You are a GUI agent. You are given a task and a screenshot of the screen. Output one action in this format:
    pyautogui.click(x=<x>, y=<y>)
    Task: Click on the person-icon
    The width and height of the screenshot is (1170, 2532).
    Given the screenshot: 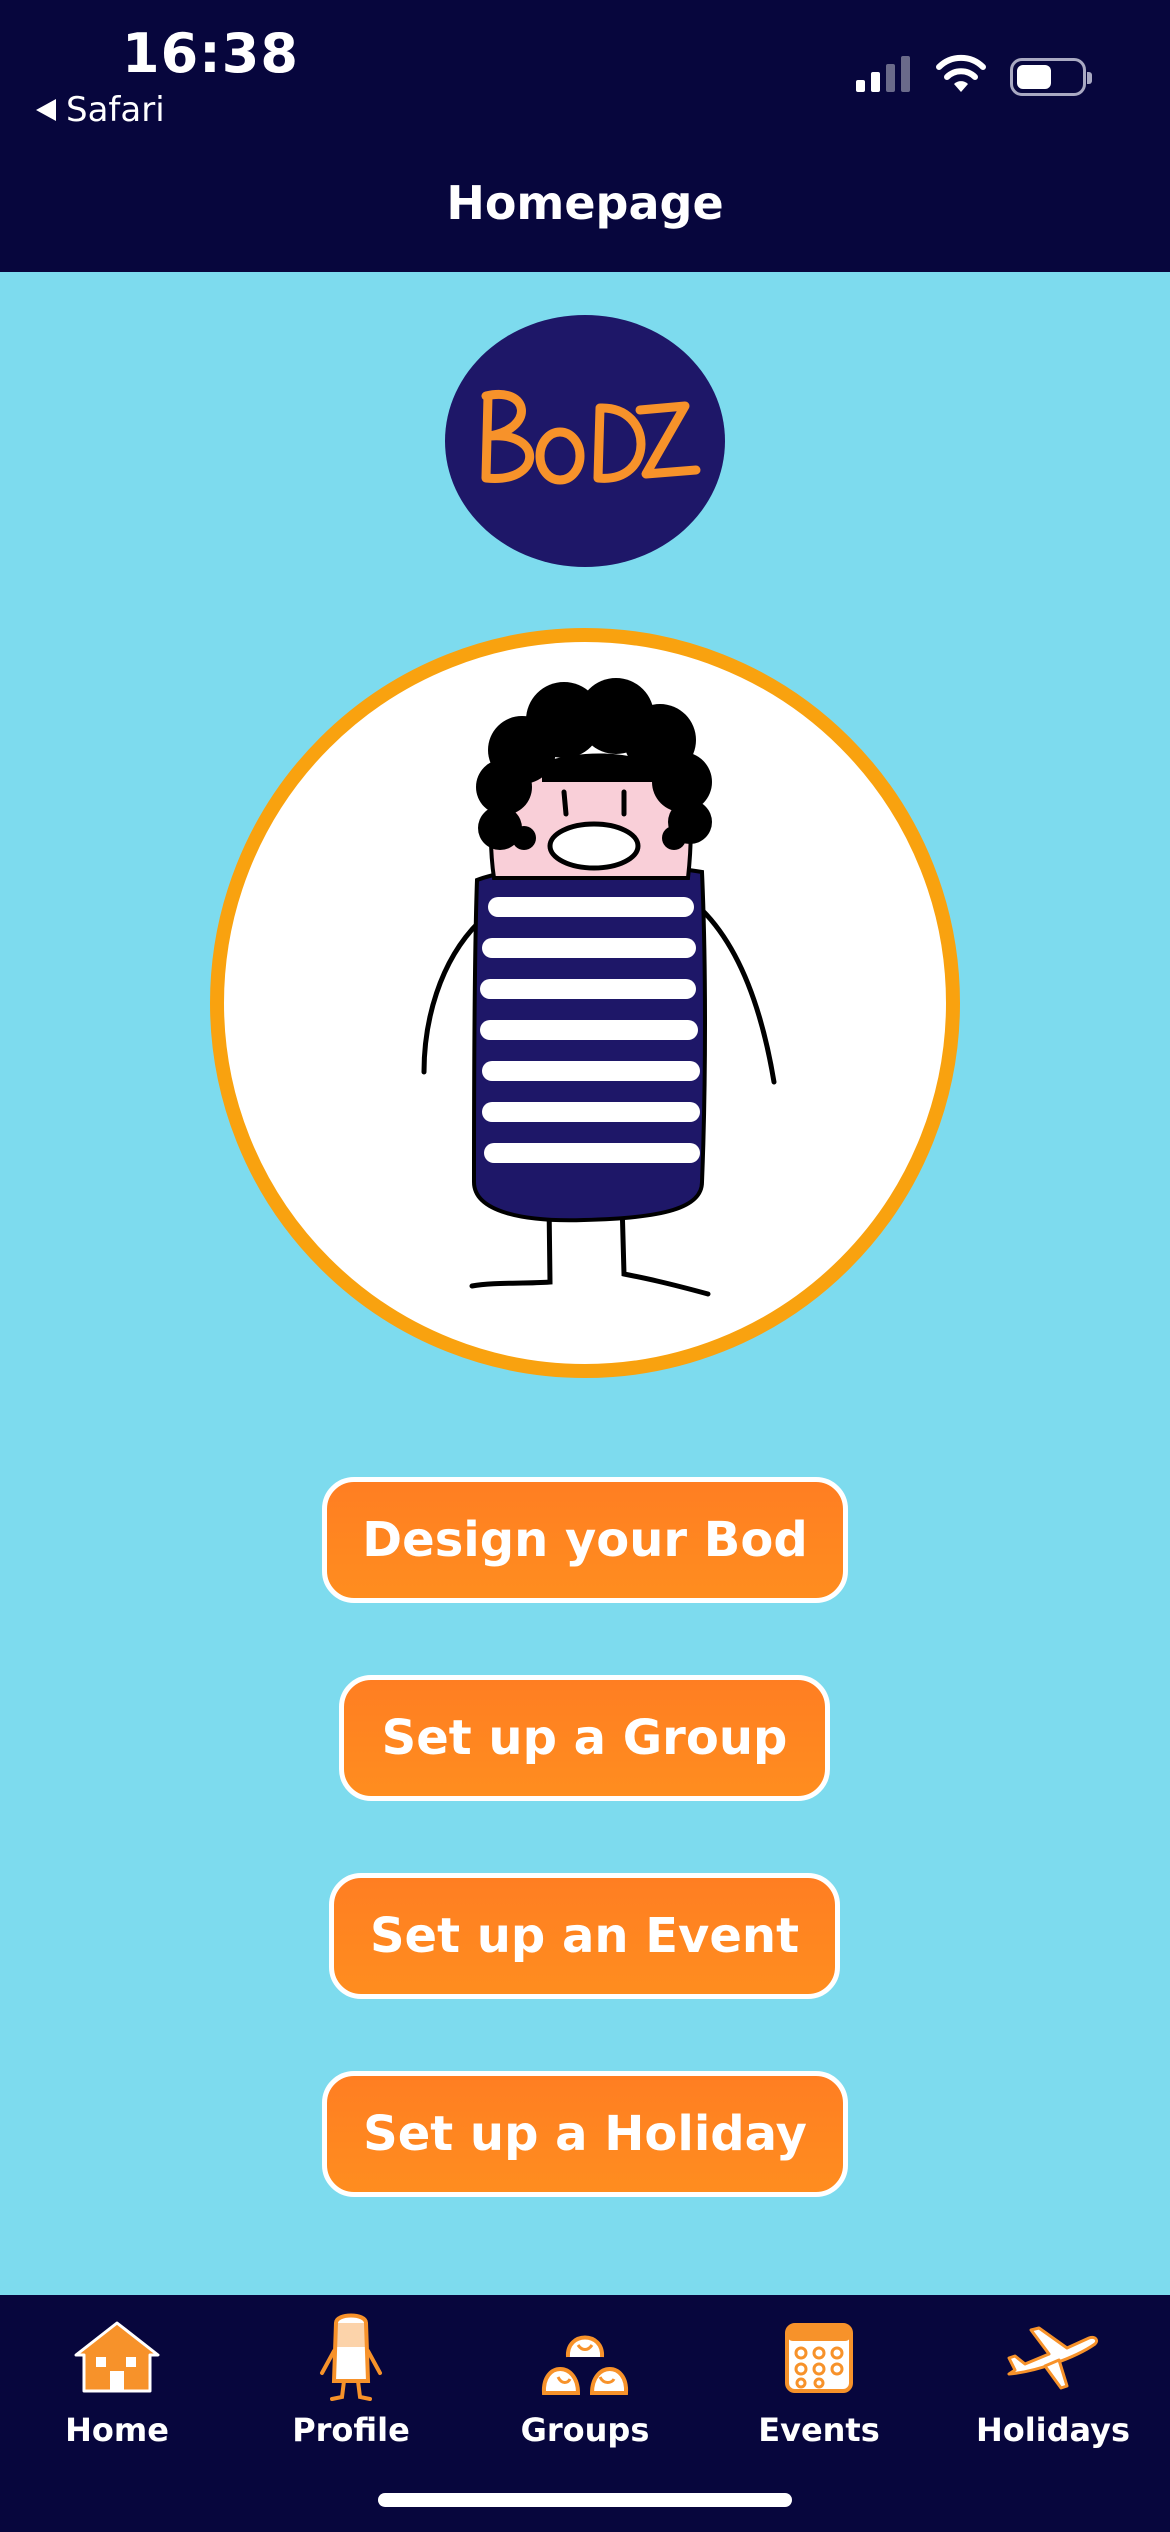 What is the action you would take?
    pyautogui.click(x=351, y=2357)
    